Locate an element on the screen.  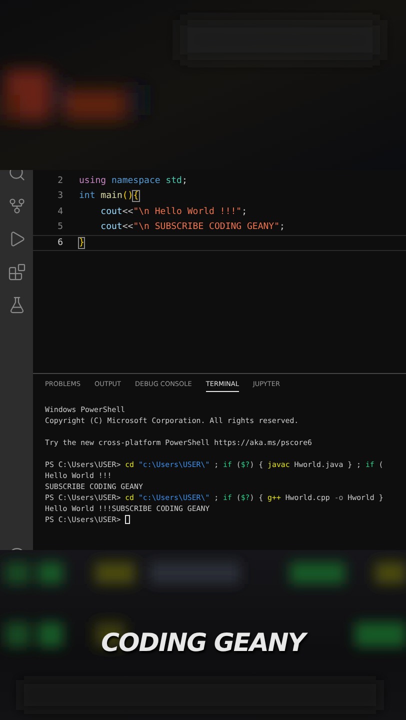
code-line: using namespace std; is located at coordinates (133, 181).